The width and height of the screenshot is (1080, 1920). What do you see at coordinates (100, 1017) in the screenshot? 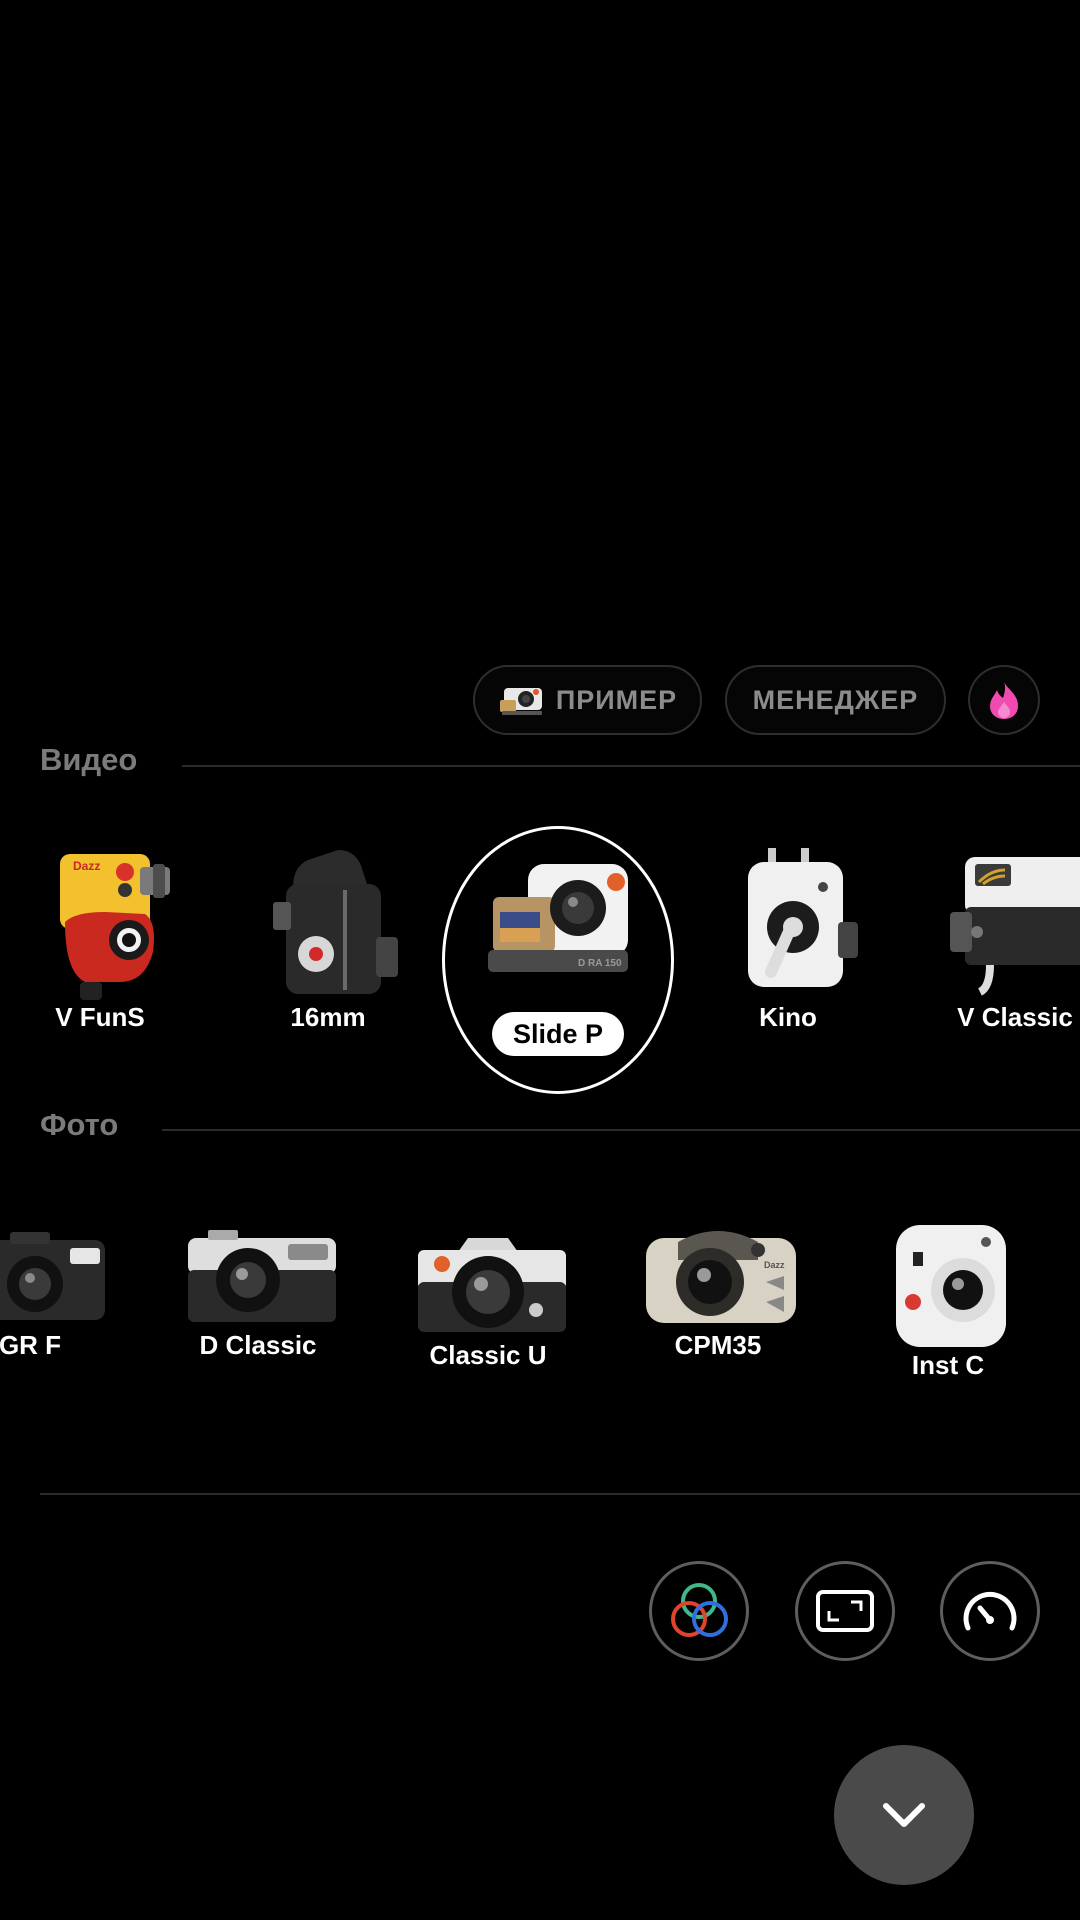
I see `camera-label: V FunS` at bounding box center [100, 1017].